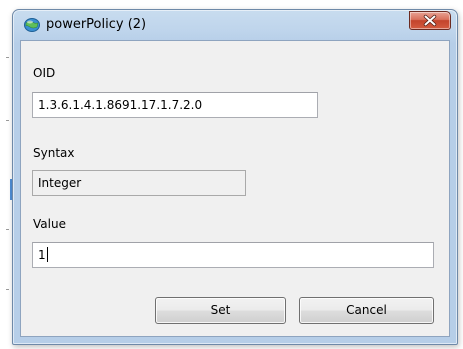 This screenshot has height=349, width=463. Describe the element at coordinates (366, 310) in the screenshot. I see `cancel-button: Cancel` at that location.